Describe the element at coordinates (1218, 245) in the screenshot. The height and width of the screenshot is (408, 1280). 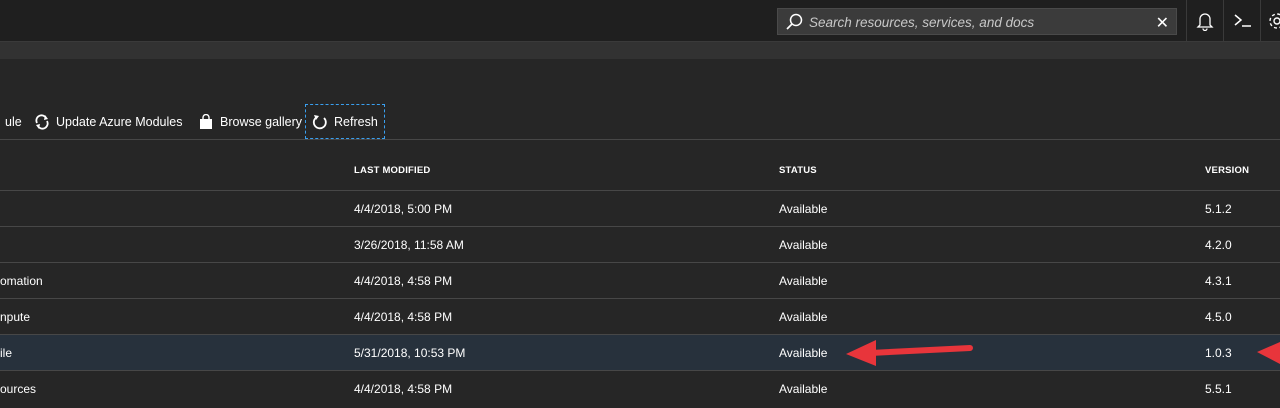
I see `version-cell: 4.2.0` at that location.